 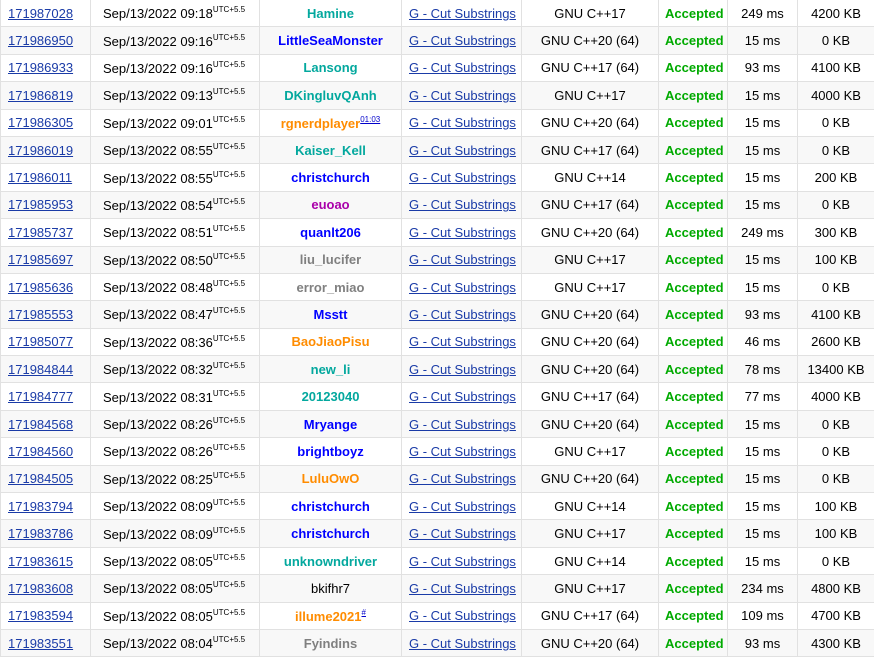 I want to click on submission-id-link: 171985636, so click(x=40, y=287).